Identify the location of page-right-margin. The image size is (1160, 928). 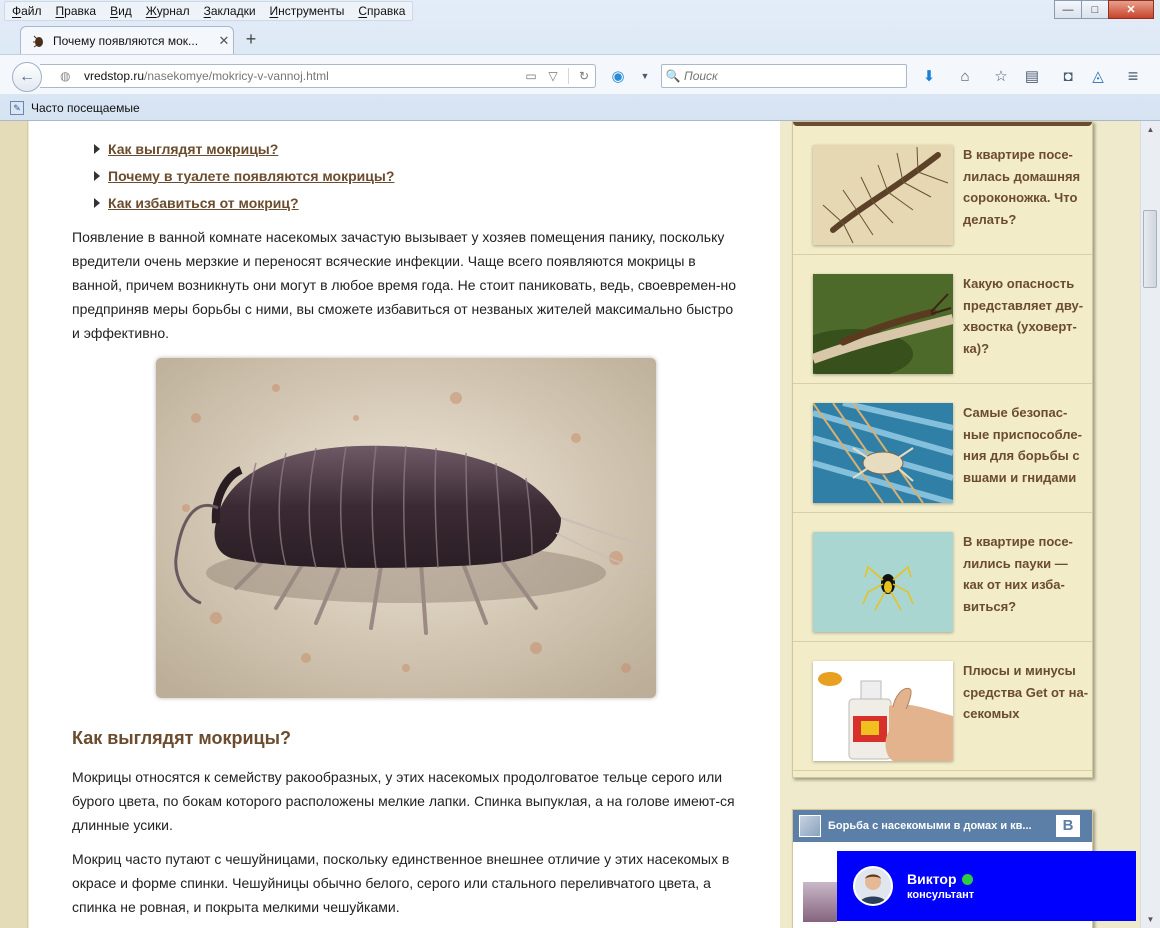
(1128, 524).